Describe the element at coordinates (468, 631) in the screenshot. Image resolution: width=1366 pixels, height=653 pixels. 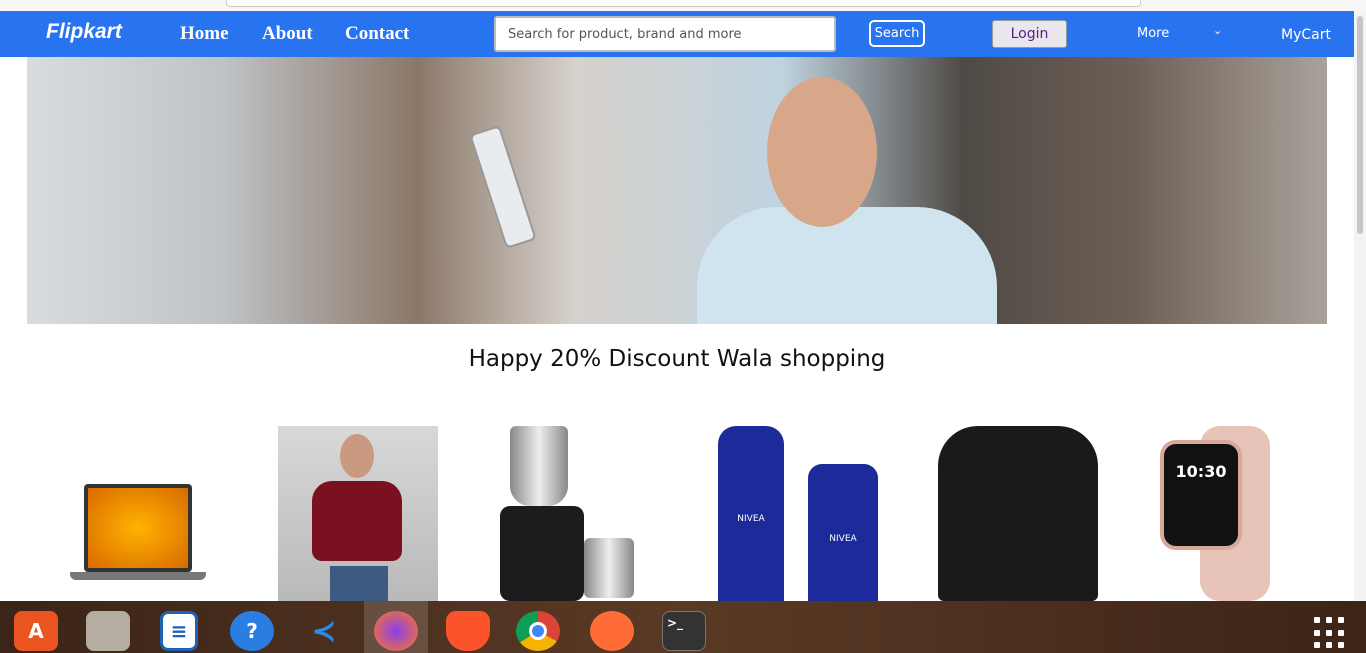
I see `brave-icon` at that location.